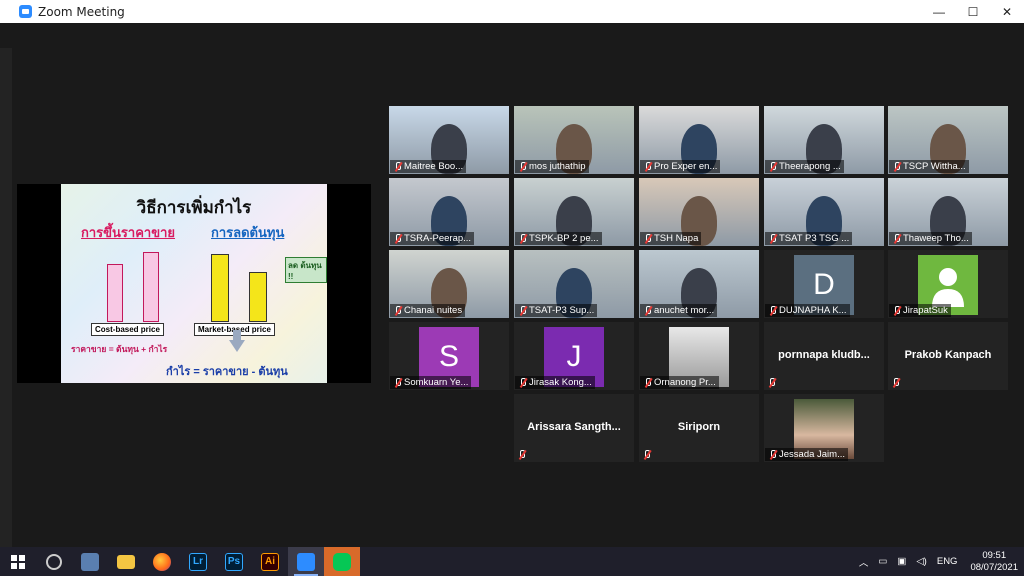  I want to click on file-explorer-icon, so click(126, 561).